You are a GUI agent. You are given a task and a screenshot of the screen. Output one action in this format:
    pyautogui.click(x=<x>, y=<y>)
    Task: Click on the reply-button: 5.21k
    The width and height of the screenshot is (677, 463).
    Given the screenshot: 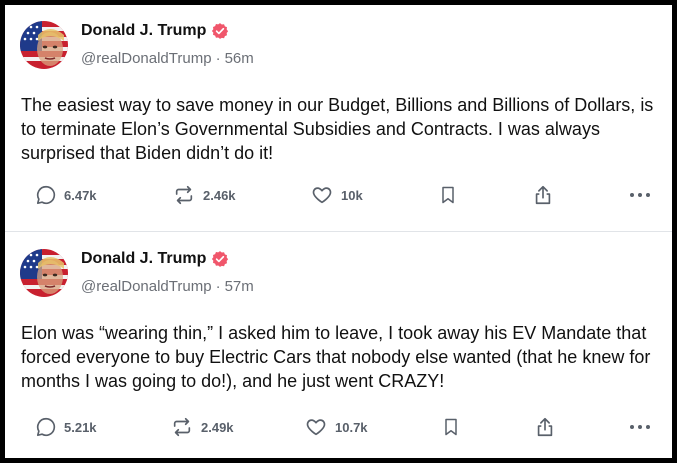 What is the action you would take?
    pyautogui.click(x=66, y=427)
    